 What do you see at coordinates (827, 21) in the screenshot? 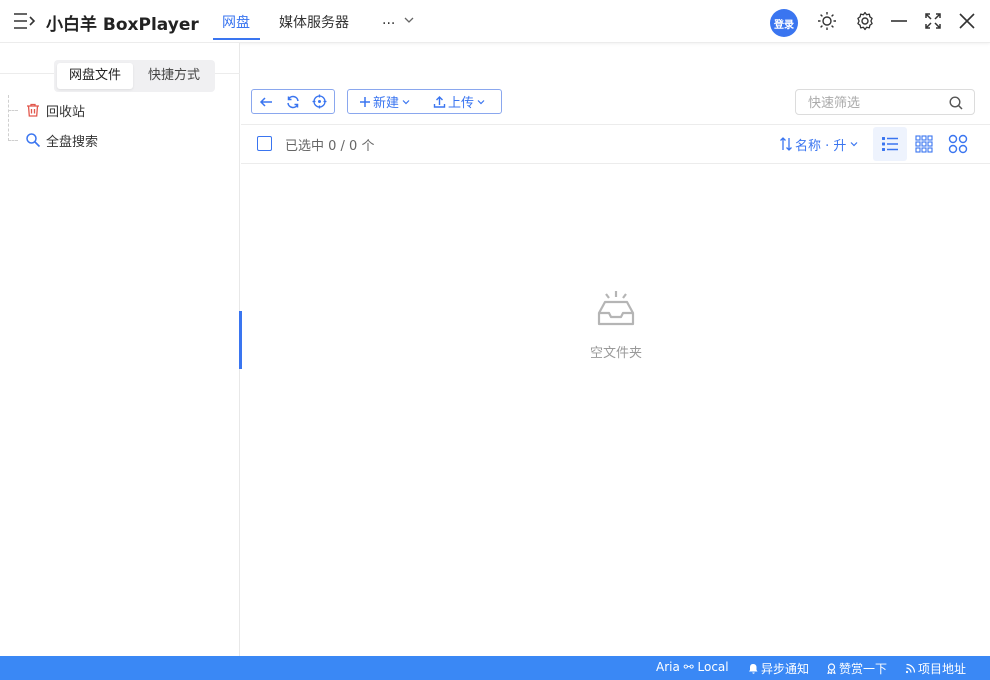
I see `theme-sun-icon` at bounding box center [827, 21].